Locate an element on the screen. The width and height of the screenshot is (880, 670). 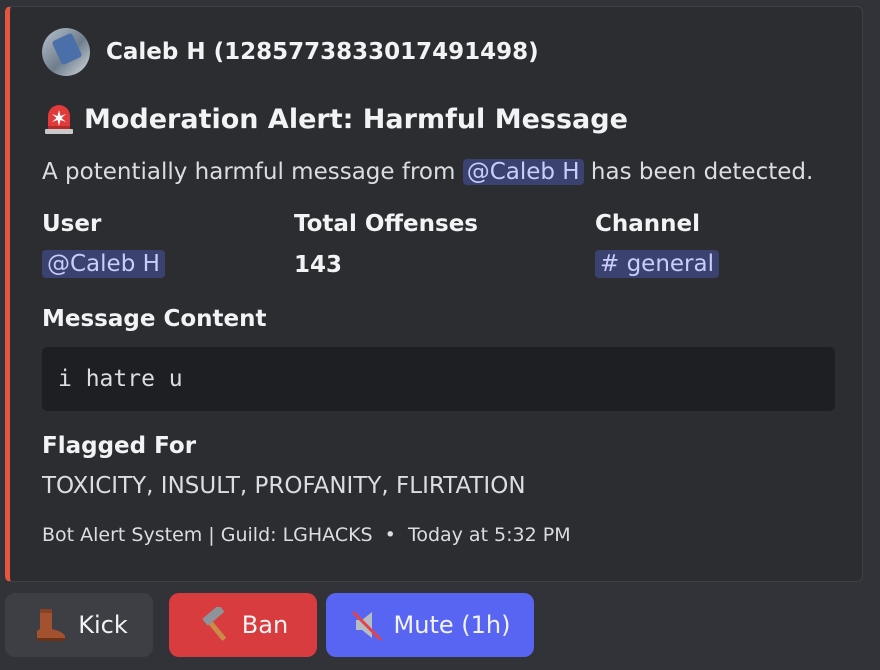
muted-speaker-icon is located at coordinates (367, 626).